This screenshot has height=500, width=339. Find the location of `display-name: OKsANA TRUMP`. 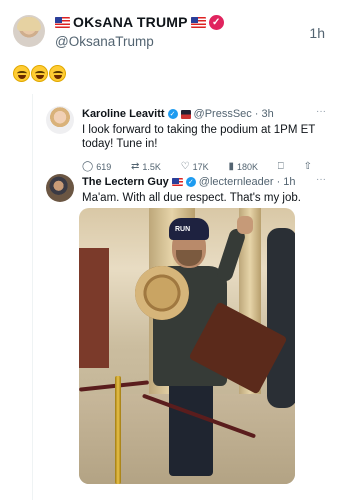

display-name: OKsANA TRUMP is located at coordinates (130, 22).